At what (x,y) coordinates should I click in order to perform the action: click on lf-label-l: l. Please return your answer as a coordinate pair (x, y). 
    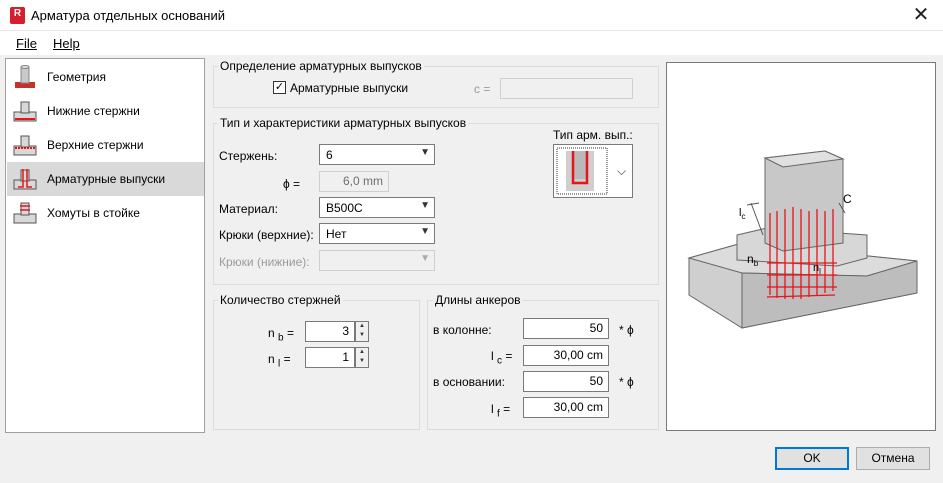
    Looking at the image, I should click on (492, 409).